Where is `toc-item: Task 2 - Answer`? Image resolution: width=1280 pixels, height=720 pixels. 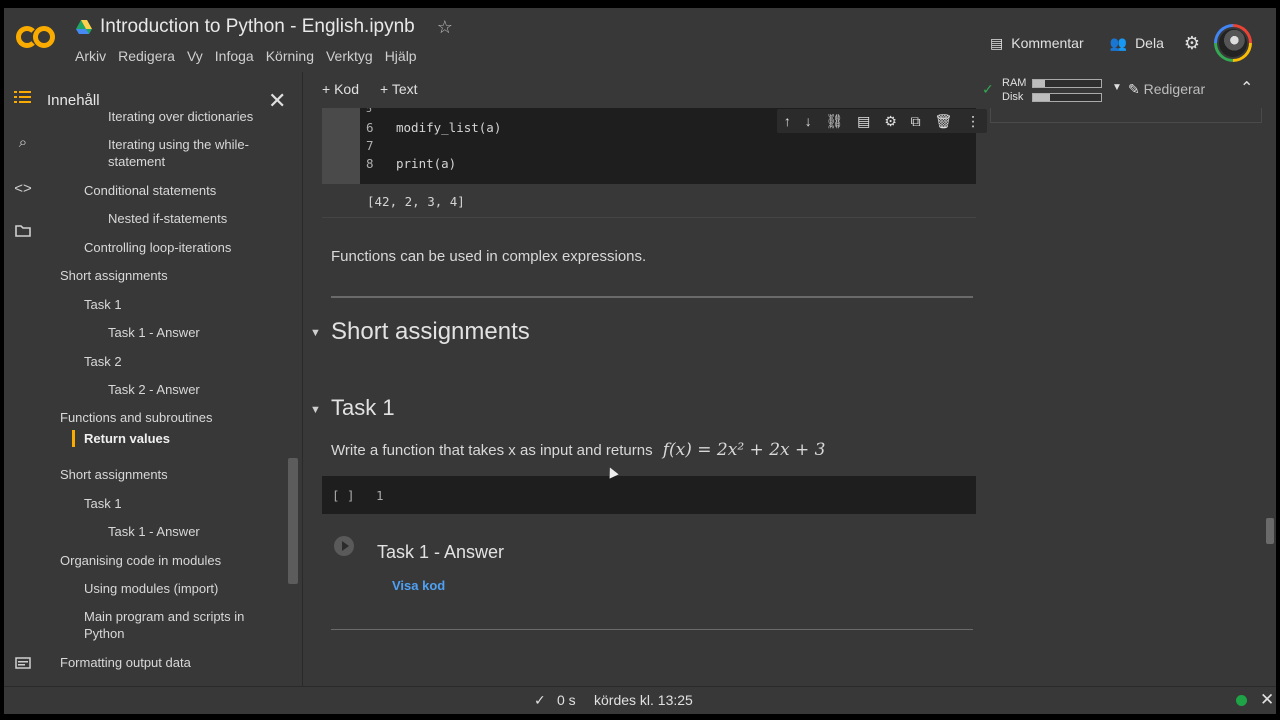 toc-item: Task 2 - Answer is located at coordinates (154, 389).